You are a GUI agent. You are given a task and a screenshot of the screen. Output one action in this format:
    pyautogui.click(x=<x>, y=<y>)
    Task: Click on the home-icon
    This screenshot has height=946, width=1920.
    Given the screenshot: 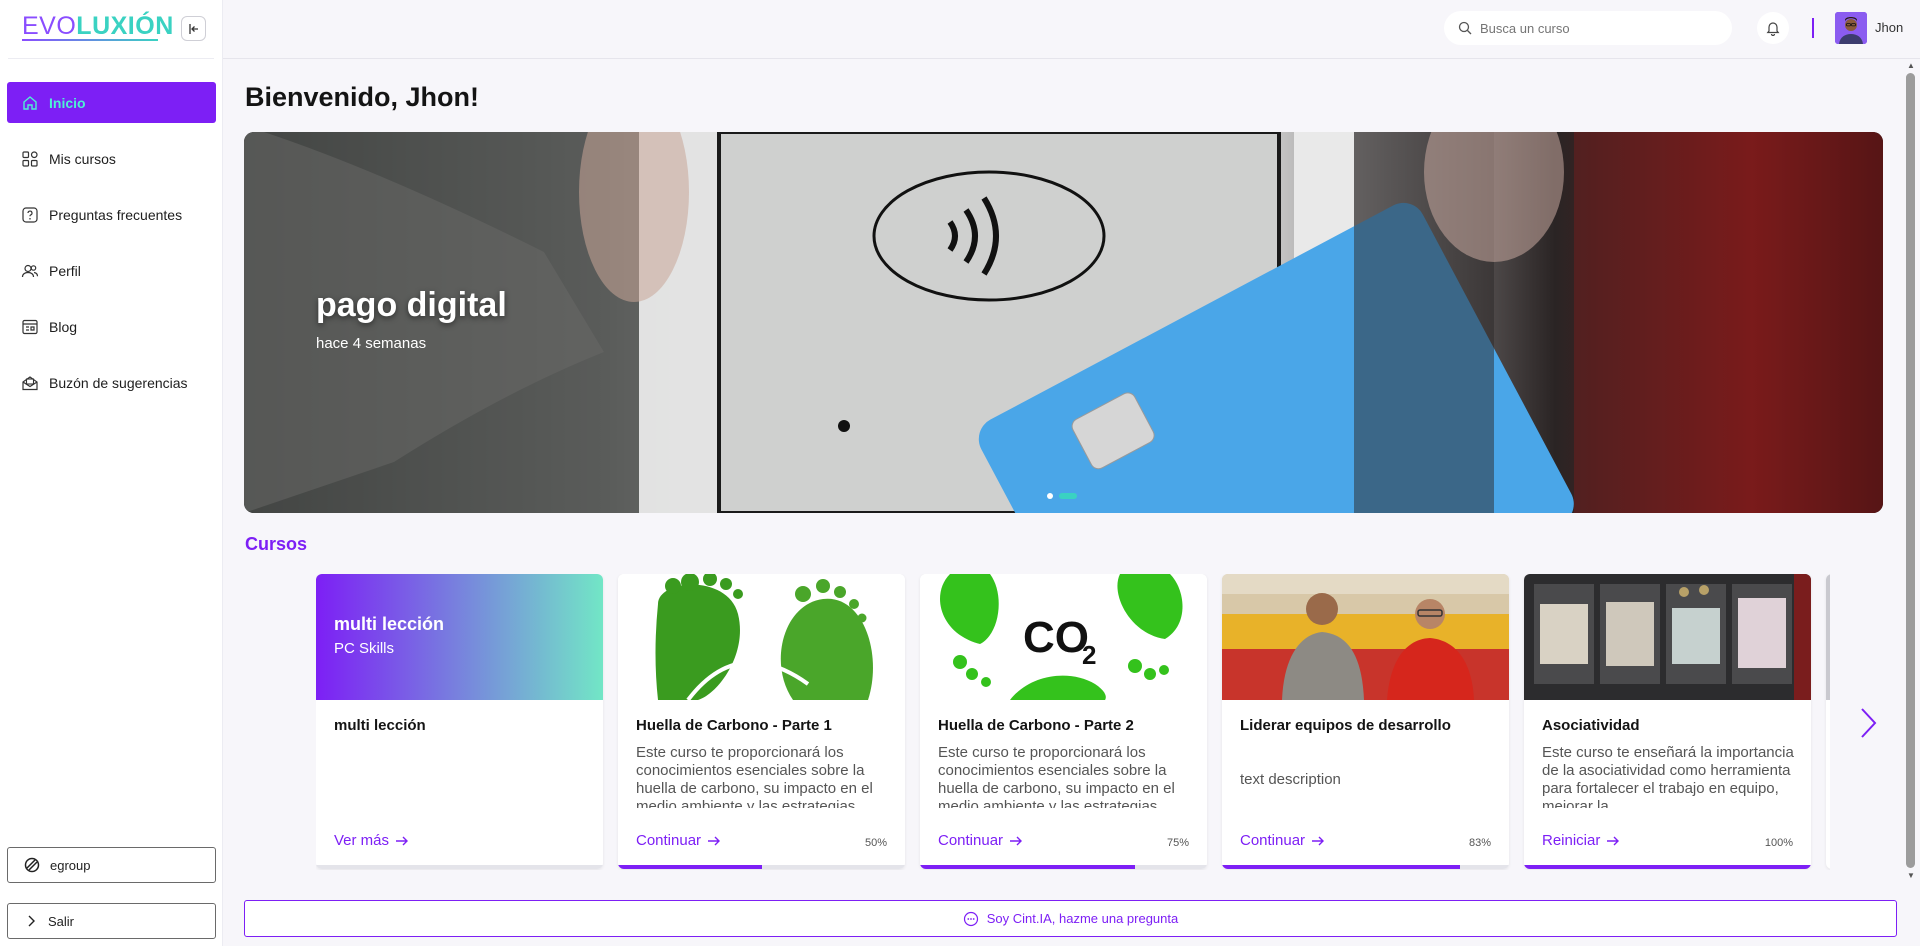 What is the action you would take?
    pyautogui.click(x=30, y=102)
    